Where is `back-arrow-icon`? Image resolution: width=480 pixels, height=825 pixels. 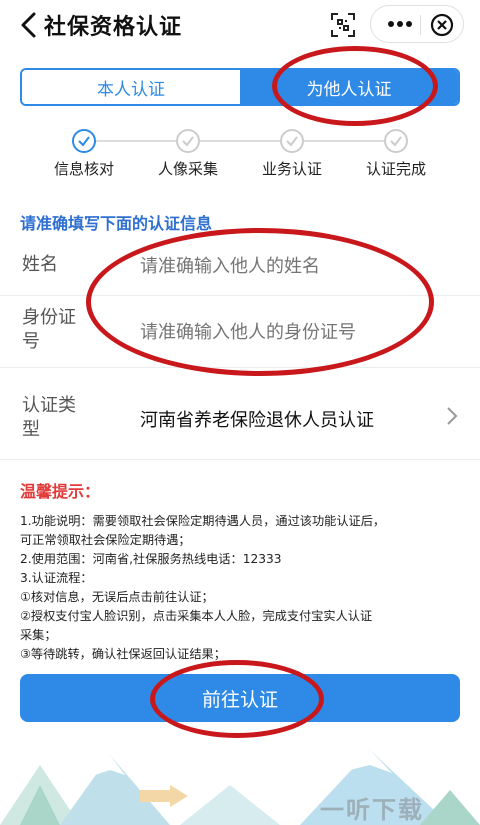
back-arrow-icon is located at coordinates (29, 25).